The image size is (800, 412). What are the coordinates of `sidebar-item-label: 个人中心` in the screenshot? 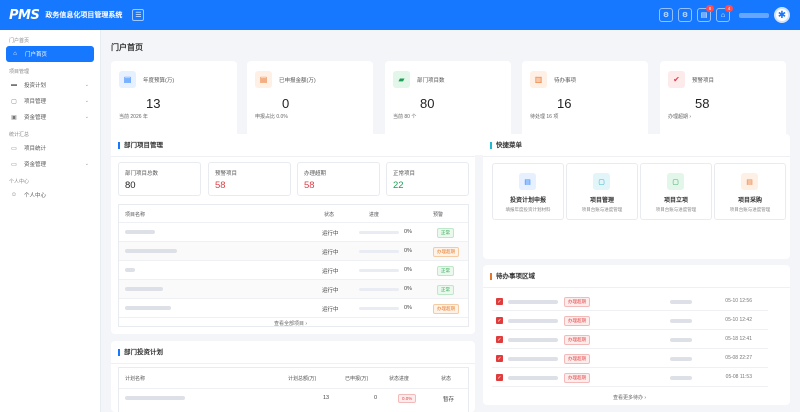 It's located at (35, 196).